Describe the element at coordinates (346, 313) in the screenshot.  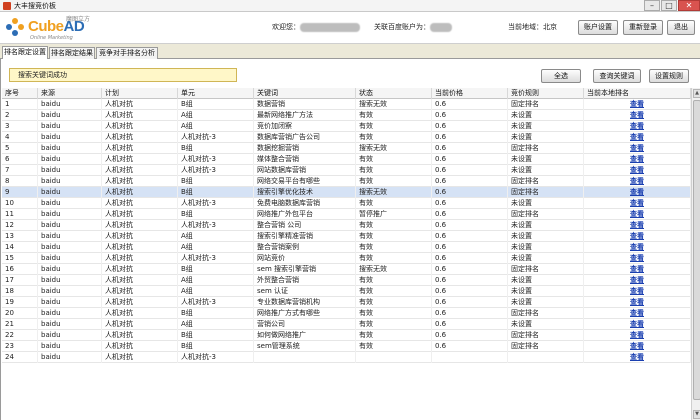
I see `table-row: 20 baidu 人机对抗 B组 网络推广方式有哪些 有效 0.6 固定排名 查看` at that location.